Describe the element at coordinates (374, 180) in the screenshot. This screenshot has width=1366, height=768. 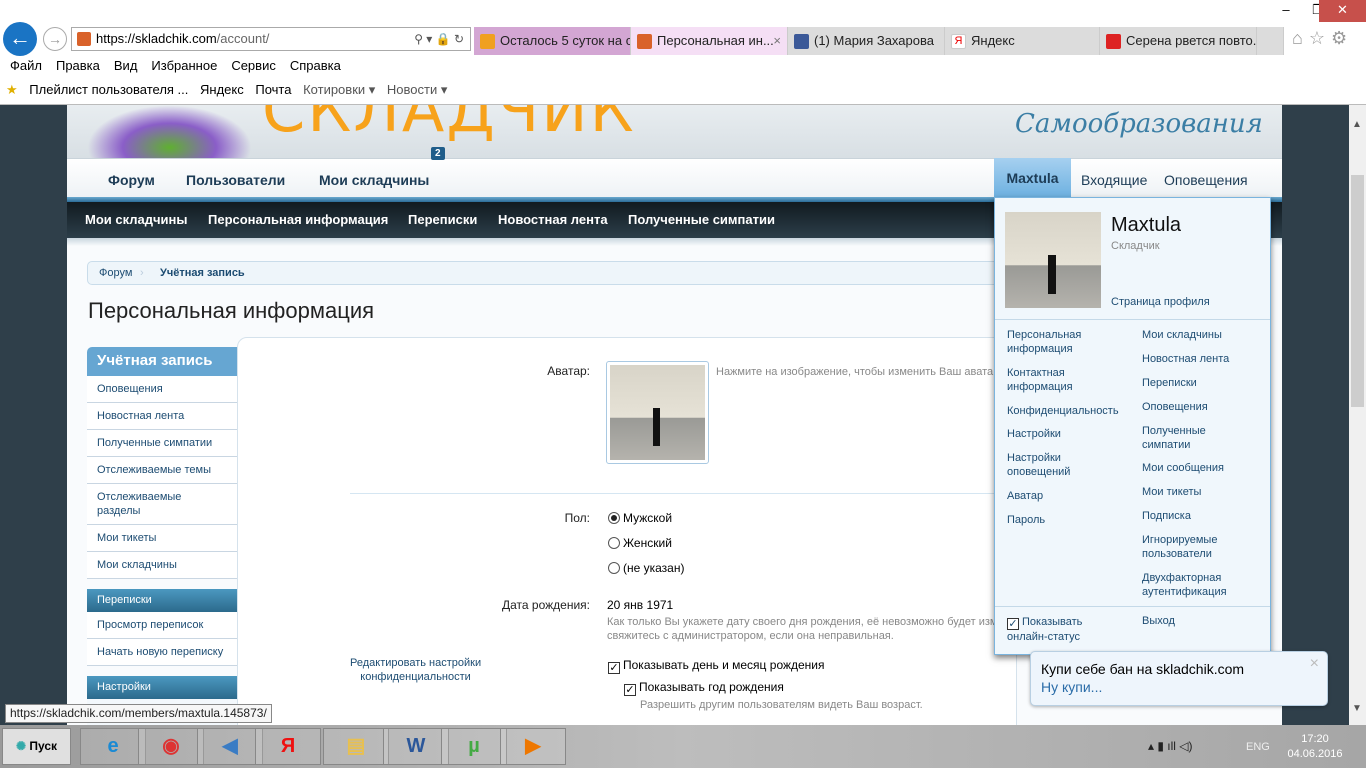
I see `nav-my-skladchiny: Мои складчины` at that location.